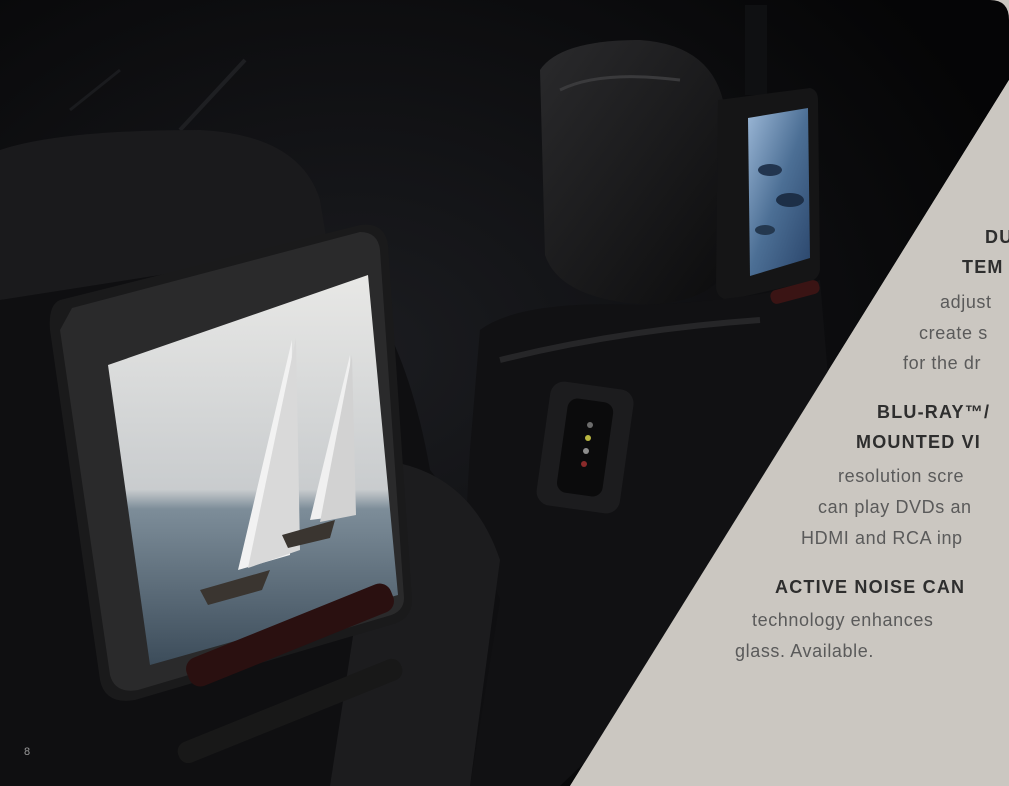 Image resolution: width=1009 pixels, height=786 pixels. What do you see at coordinates (27, 752) in the screenshot?
I see `page-number: 8` at bounding box center [27, 752].